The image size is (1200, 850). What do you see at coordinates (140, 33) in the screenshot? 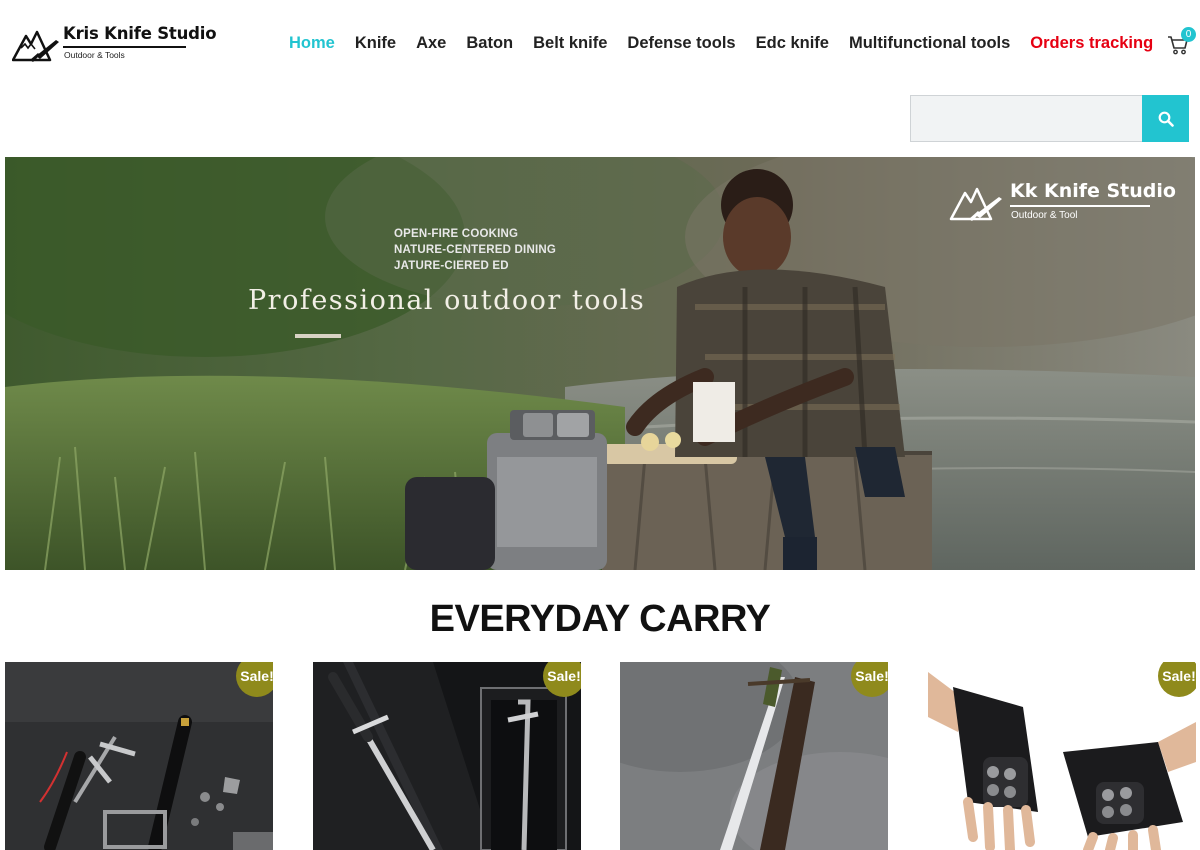
I see `logo-title: Kris Knife Studio` at bounding box center [140, 33].